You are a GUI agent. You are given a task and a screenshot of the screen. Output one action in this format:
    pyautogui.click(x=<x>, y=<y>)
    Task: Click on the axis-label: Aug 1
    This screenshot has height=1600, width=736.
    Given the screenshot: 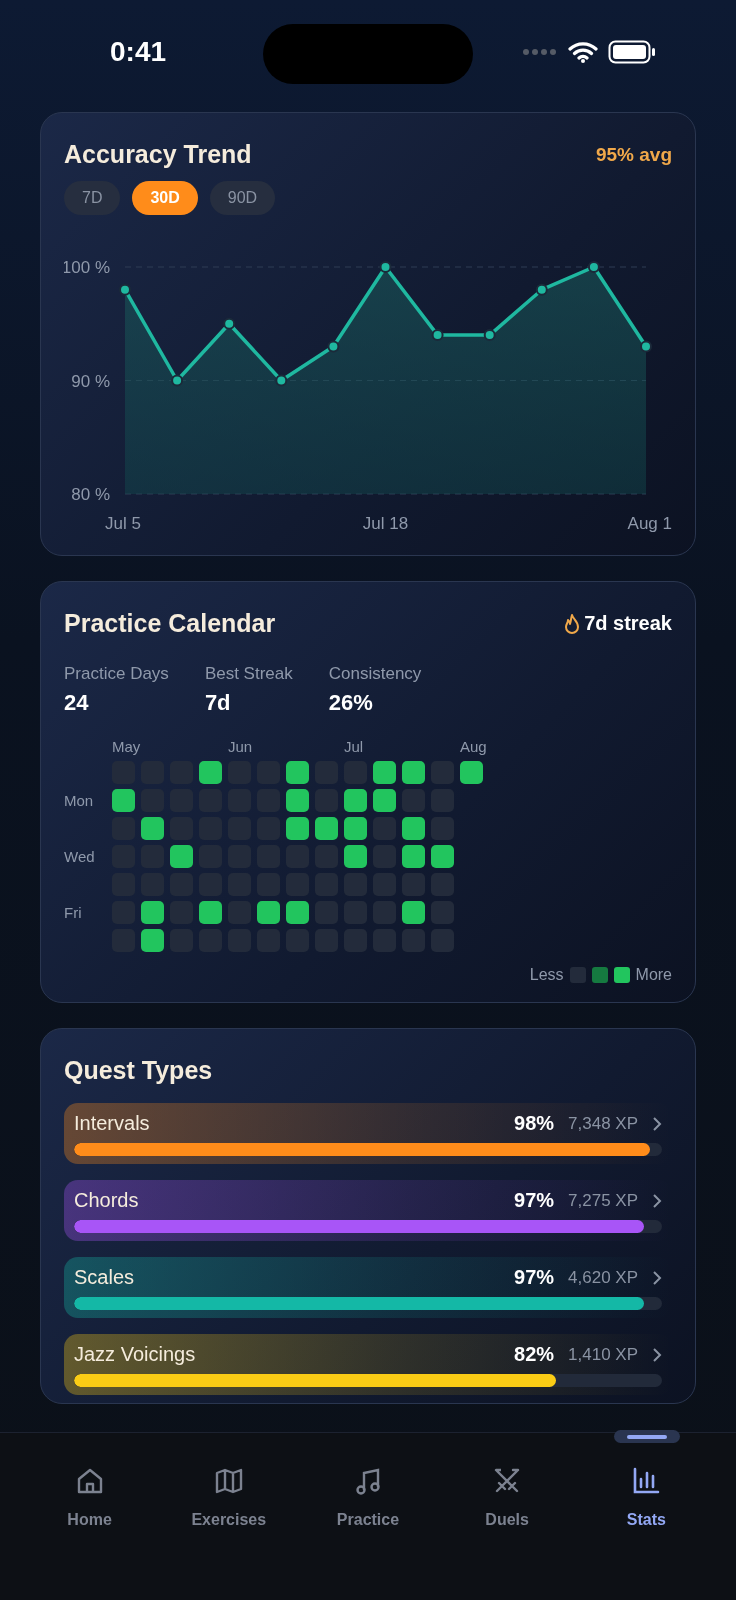 What is the action you would take?
    pyautogui.click(x=649, y=523)
    